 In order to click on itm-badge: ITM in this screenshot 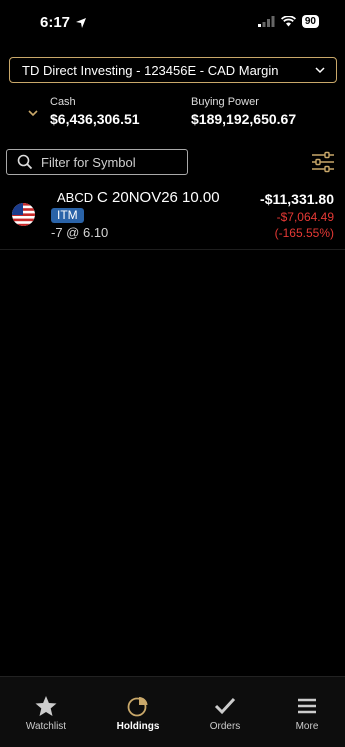, I will do `click(67, 215)`.